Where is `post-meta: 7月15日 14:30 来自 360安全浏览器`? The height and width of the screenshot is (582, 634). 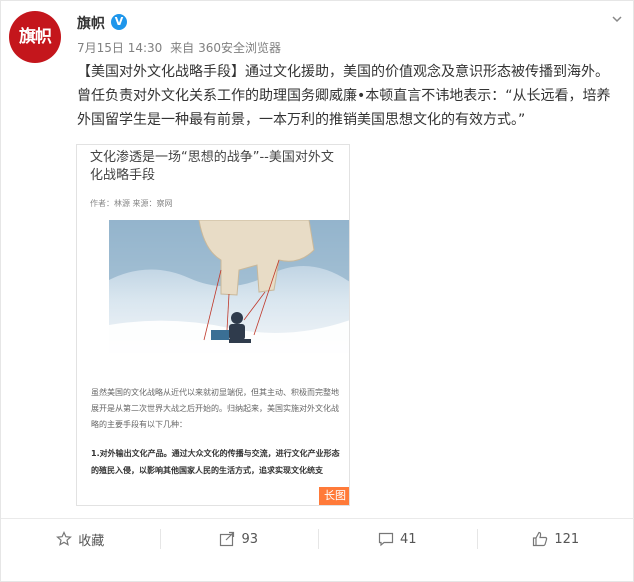 post-meta: 7月15日 14:30 来自 360安全浏览器 is located at coordinates (181, 47).